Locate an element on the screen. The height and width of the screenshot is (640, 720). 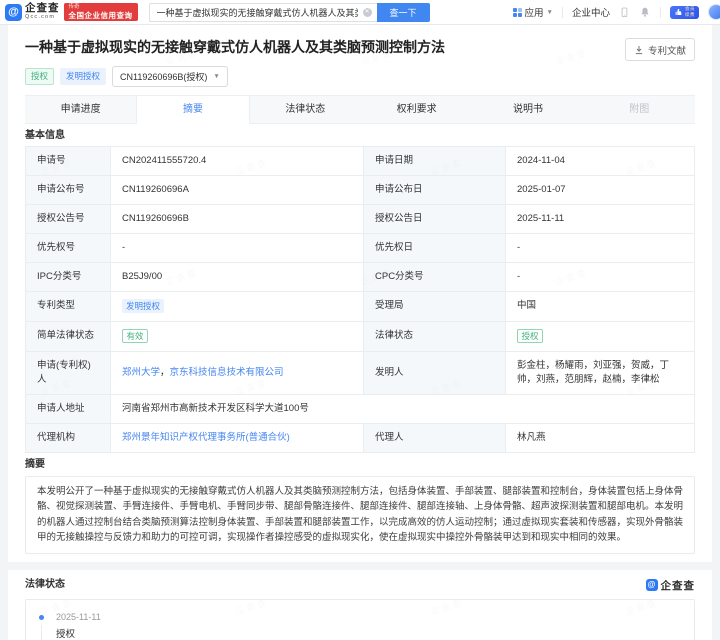
download-icon is located at coordinates (639, 49).